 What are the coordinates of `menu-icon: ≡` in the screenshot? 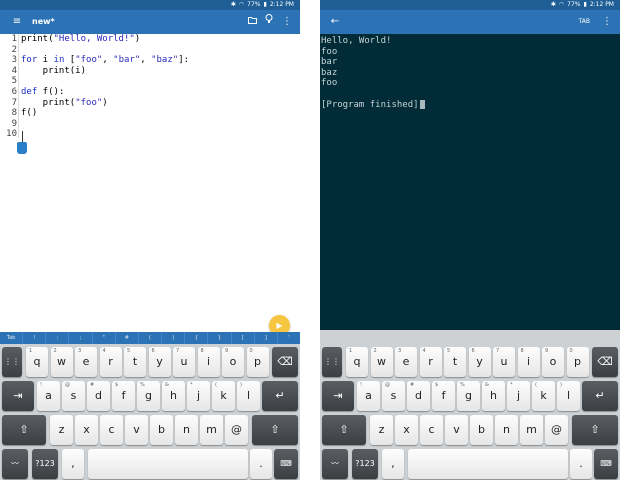 It's located at (17, 22).